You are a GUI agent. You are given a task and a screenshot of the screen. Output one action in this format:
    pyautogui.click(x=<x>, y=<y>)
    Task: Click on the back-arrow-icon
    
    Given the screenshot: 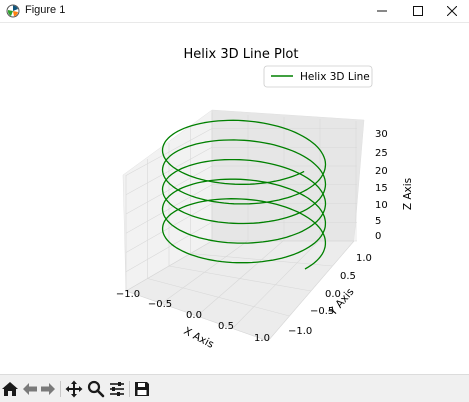 What is the action you would take?
    pyautogui.click(x=30, y=389)
    